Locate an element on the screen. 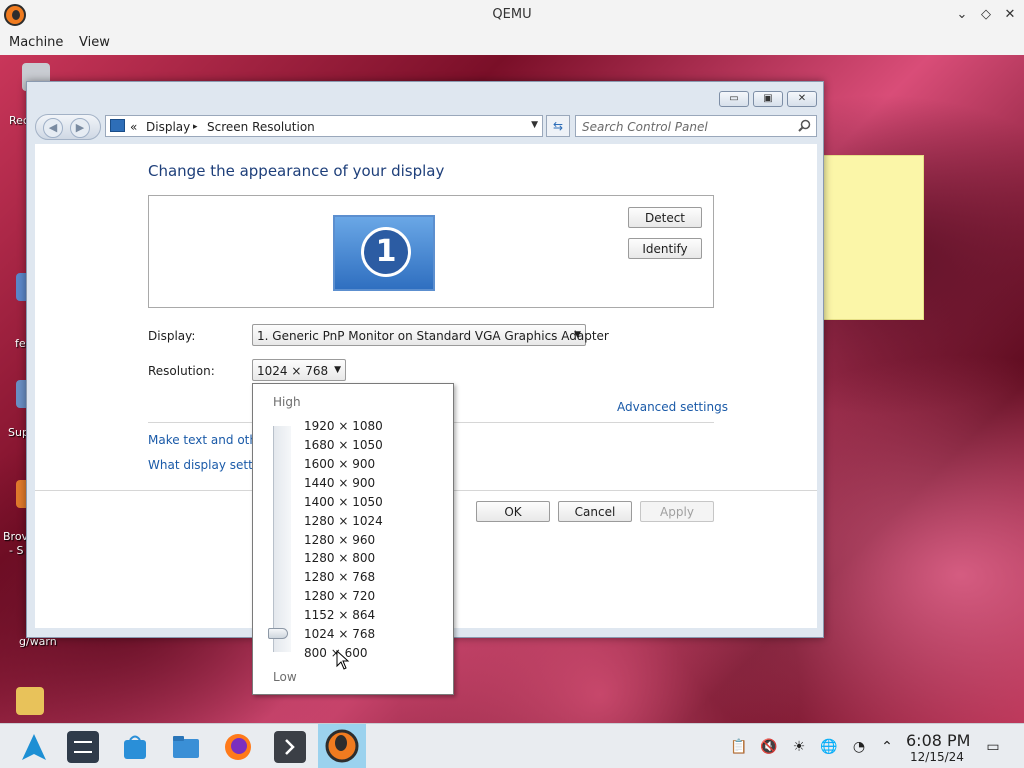  qemu-icon is located at coordinates (342, 746).